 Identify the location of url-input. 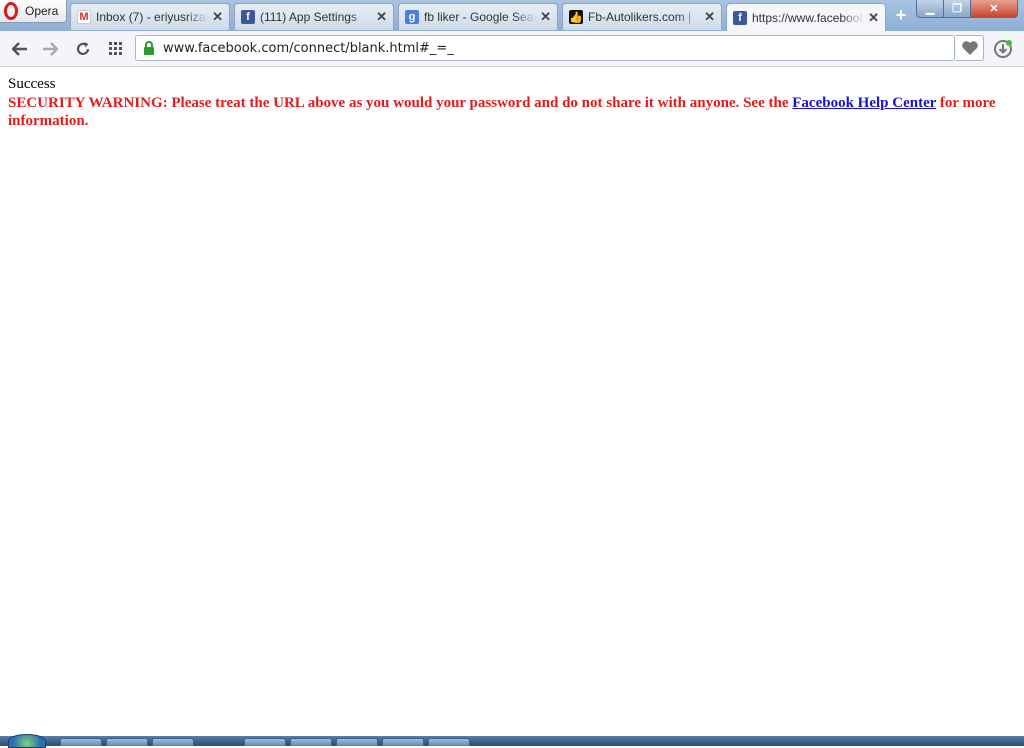
(553, 48).